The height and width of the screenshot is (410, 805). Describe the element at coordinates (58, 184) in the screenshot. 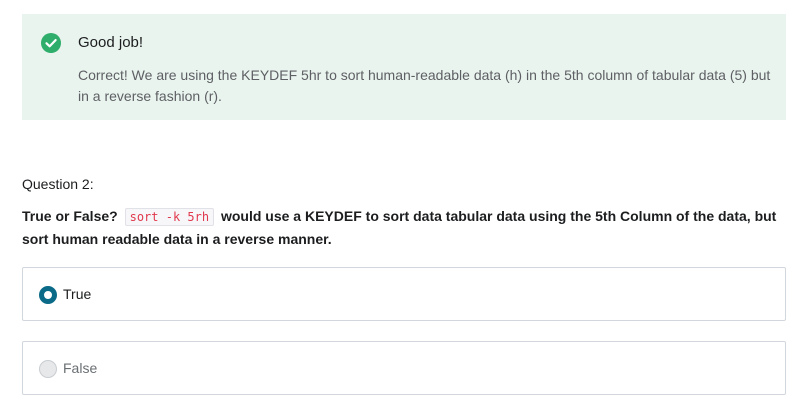

I see `question-number: Question 2:` at that location.